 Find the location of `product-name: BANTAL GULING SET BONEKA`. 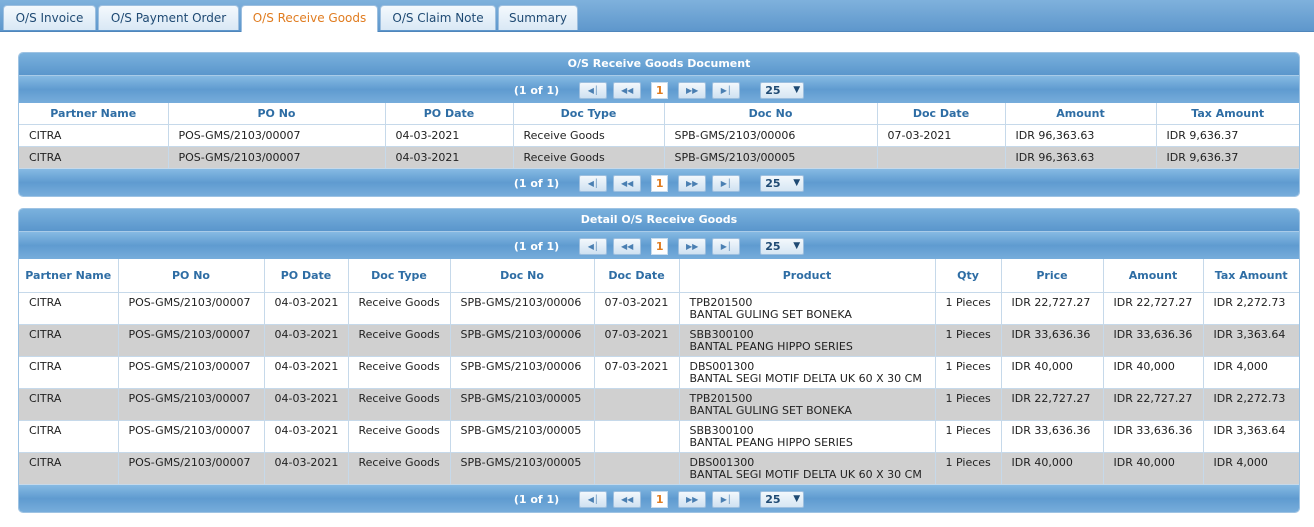

product-name: BANTAL GULING SET BONEKA is located at coordinates (770, 314).